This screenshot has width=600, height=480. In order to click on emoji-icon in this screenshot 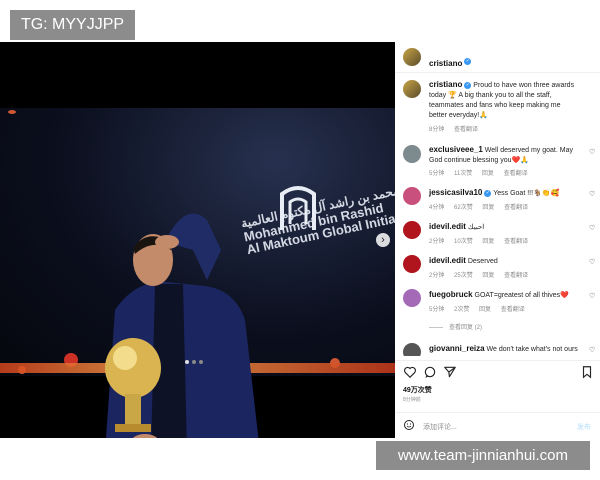, I will do `click(409, 425)`.